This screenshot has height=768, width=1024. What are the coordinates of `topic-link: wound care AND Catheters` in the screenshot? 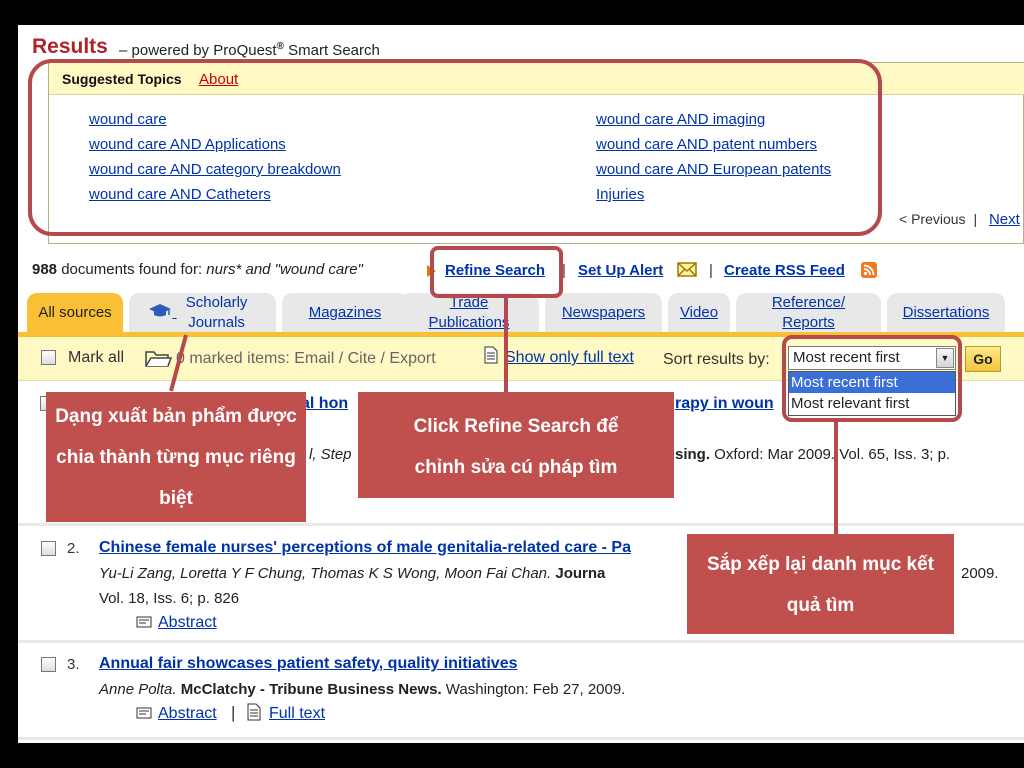 It's located at (180, 194).